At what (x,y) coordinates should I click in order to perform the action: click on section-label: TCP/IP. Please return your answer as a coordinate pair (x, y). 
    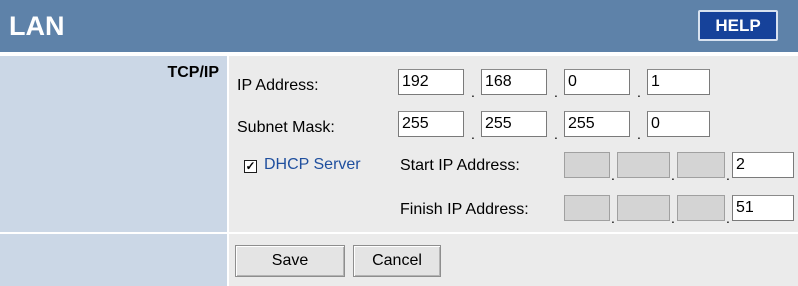
    Looking at the image, I should click on (193, 72).